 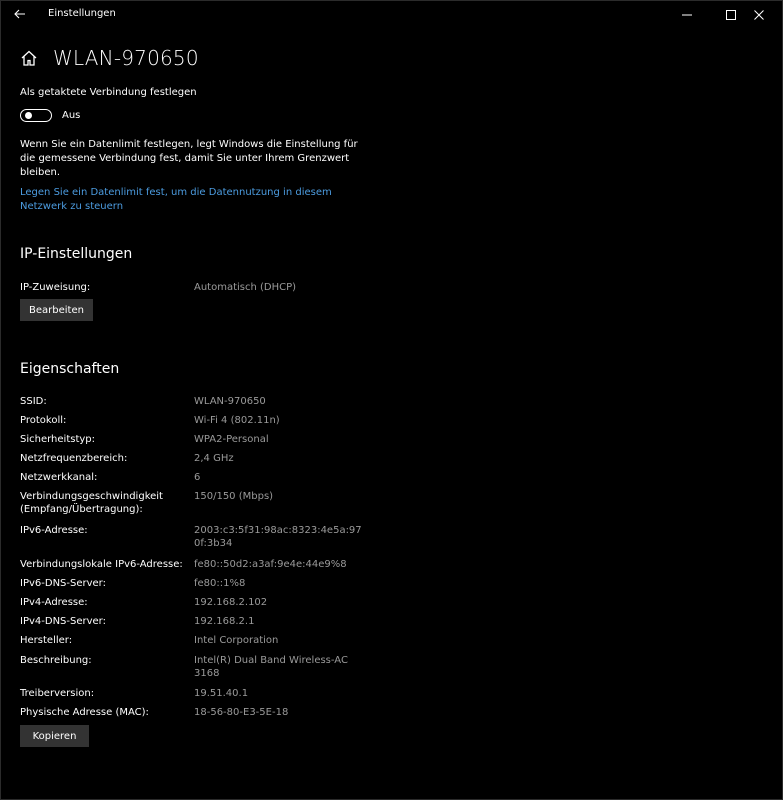 I want to click on property-value: 2,4 GHz, so click(x=214, y=458).